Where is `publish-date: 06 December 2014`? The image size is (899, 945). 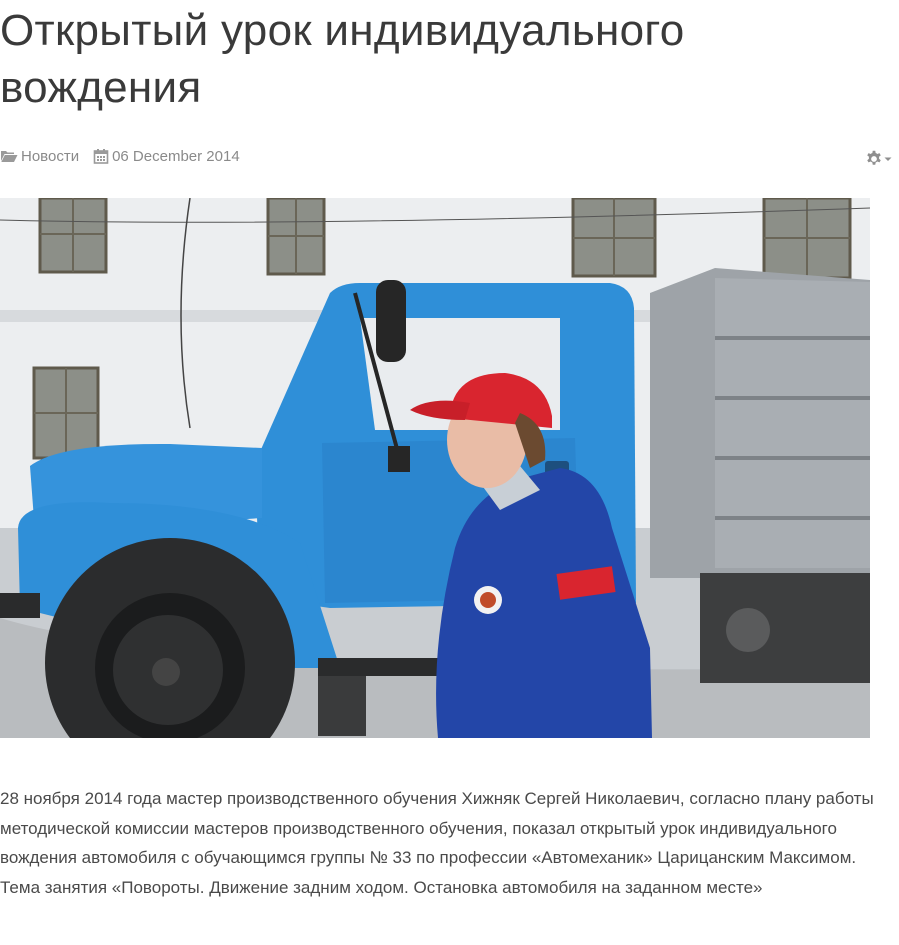
publish-date: 06 December 2014 is located at coordinates (166, 156).